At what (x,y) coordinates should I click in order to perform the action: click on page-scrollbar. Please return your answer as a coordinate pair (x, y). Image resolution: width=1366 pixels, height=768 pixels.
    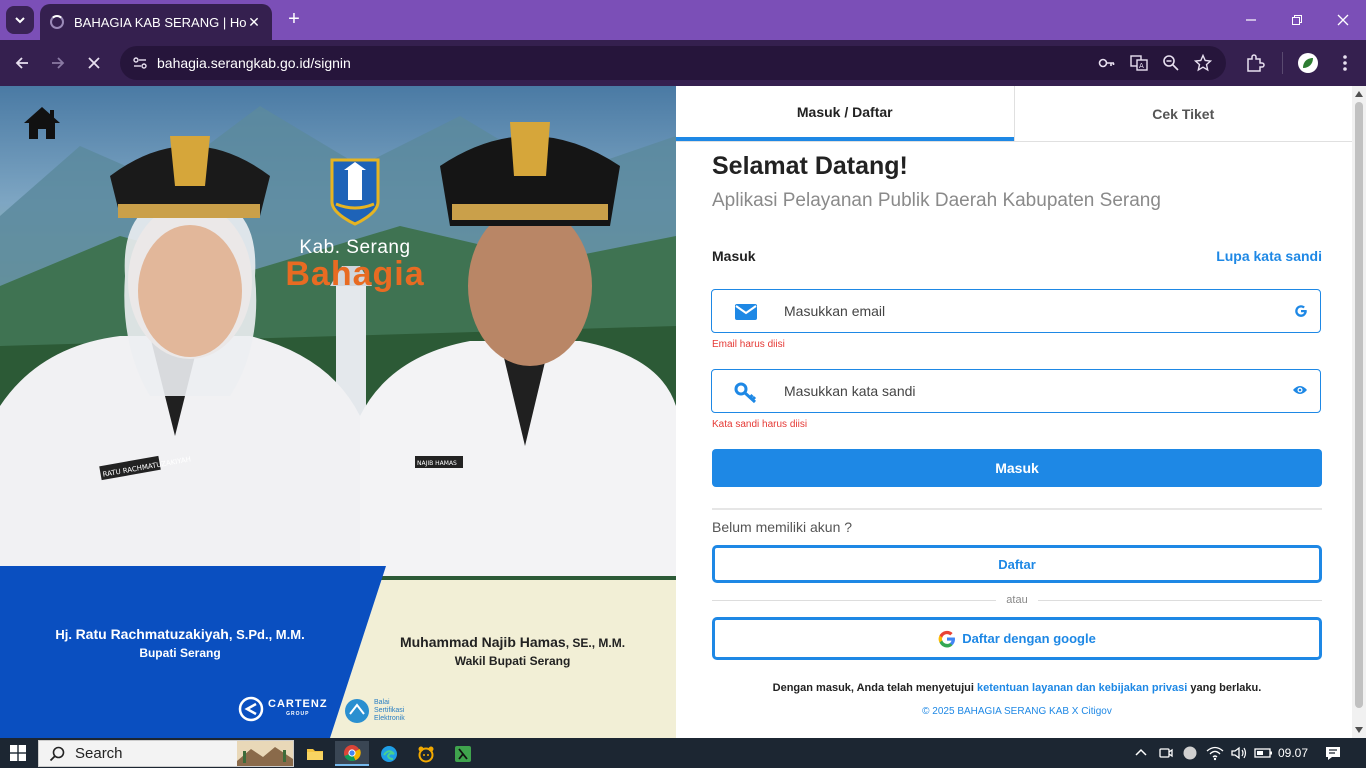
    Looking at the image, I should click on (1359, 412).